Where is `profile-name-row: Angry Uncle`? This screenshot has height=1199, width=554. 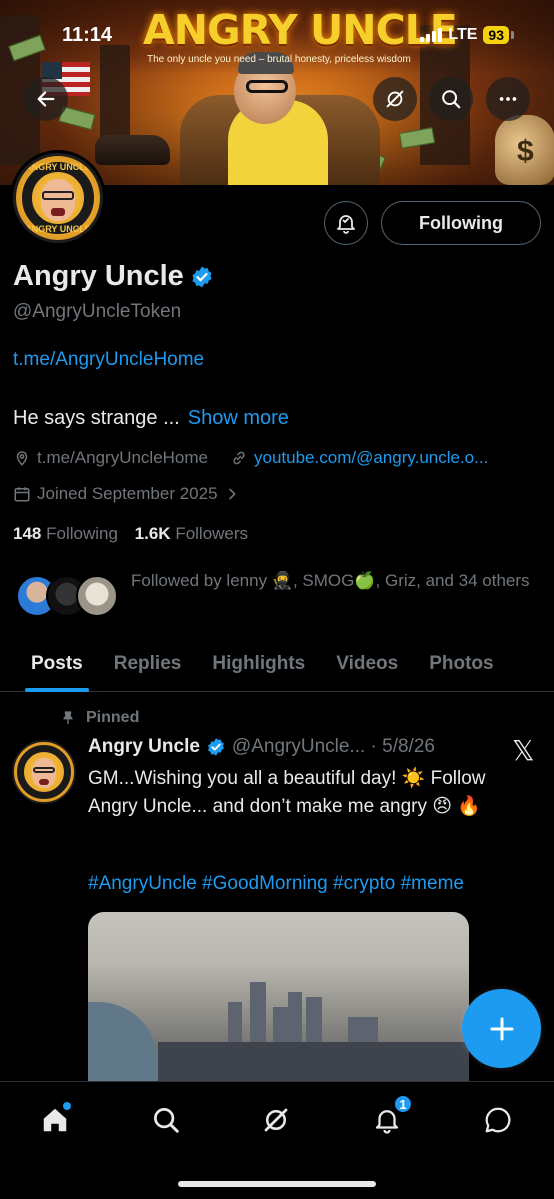 profile-name-row: Angry Uncle is located at coordinates (113, 276).